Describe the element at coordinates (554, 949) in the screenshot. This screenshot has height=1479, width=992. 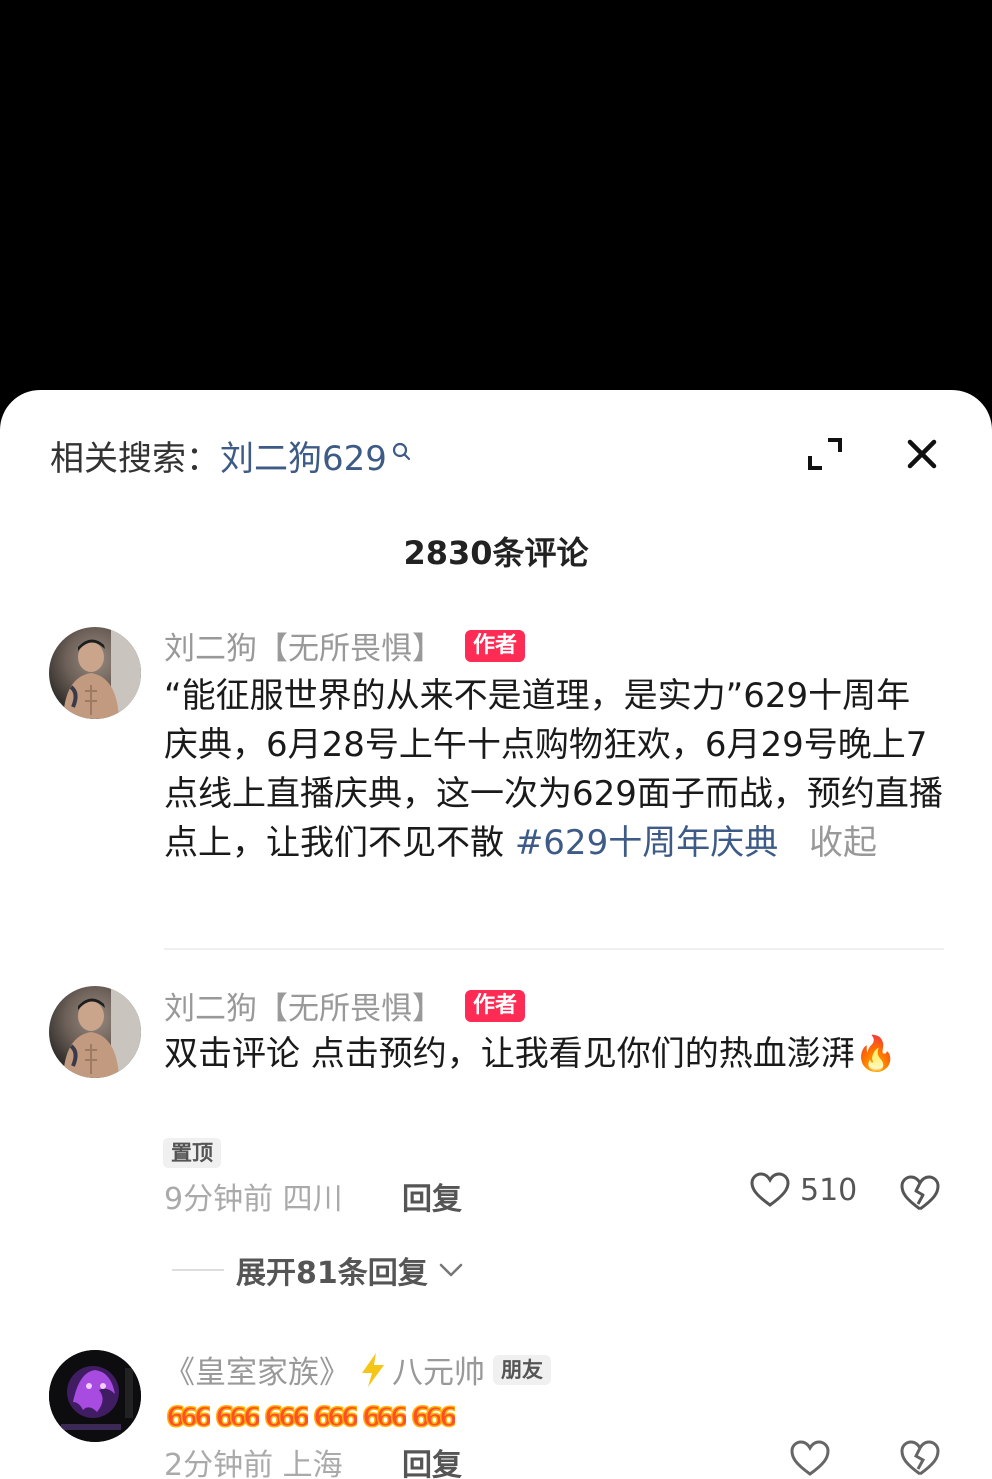
I see `divider` at that location.